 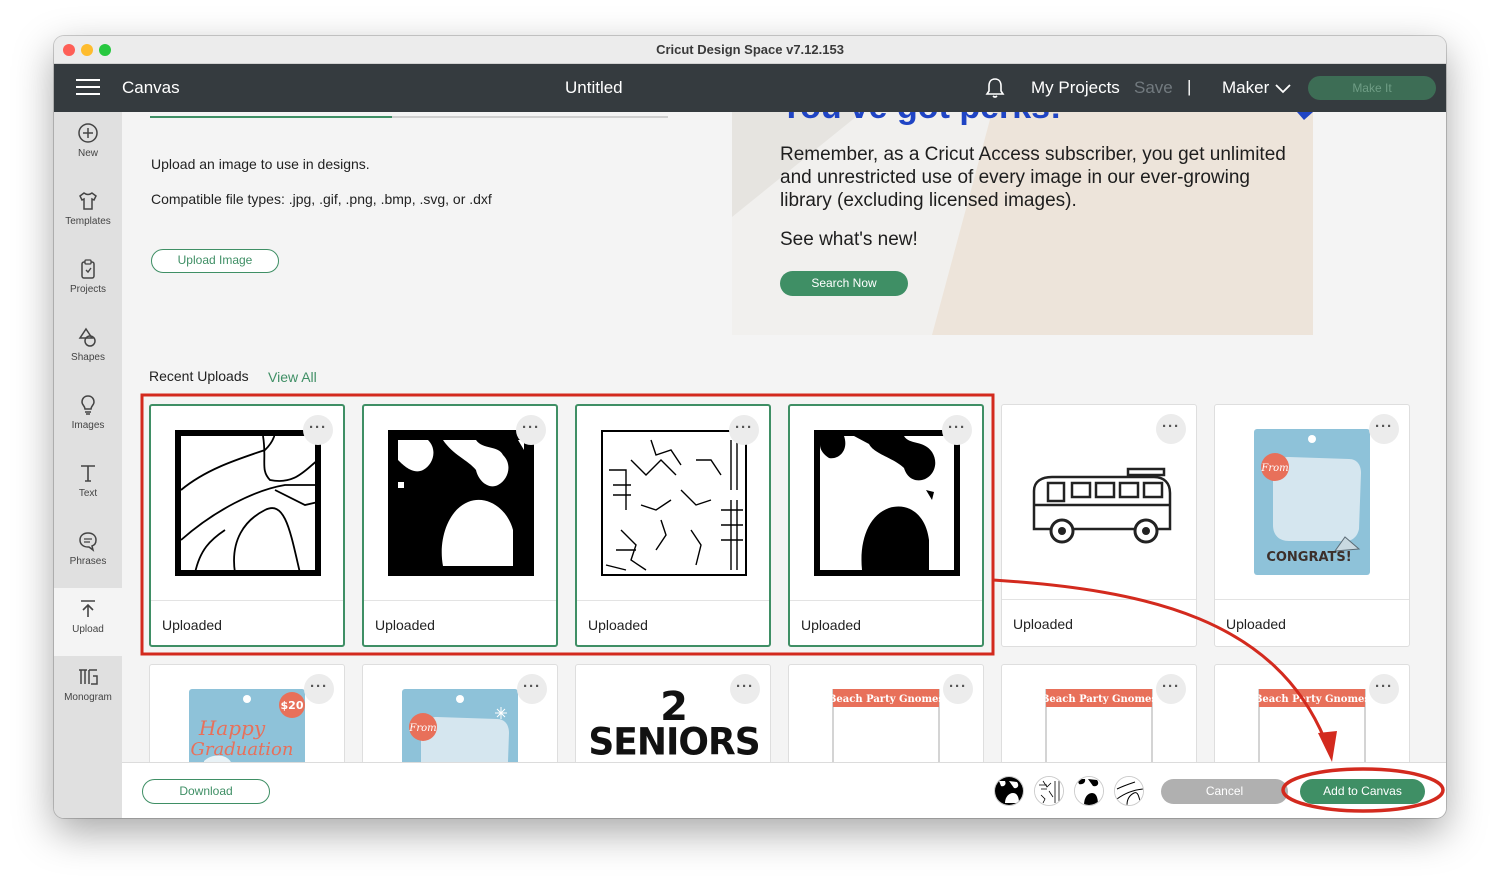 What do you see at coordinates (88, 269) in the screenshot?
I see `projects-icon` at bounding box center [88, 269].